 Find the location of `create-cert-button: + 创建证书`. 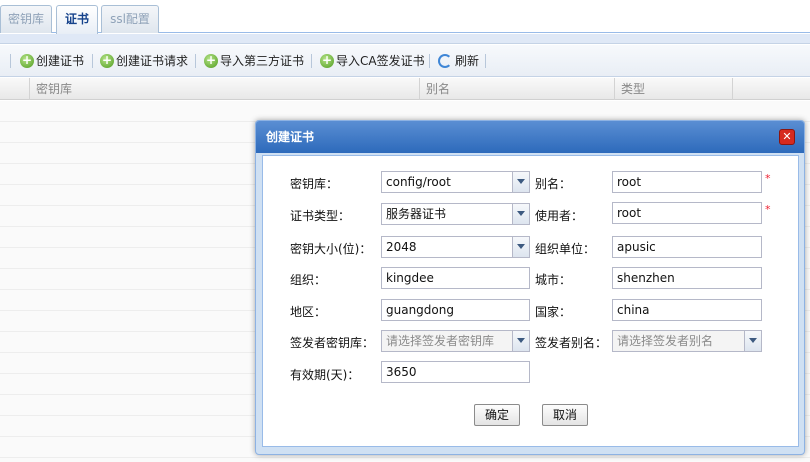

create-cert-button: + 创建证书 is located at coordinates (52, 61).